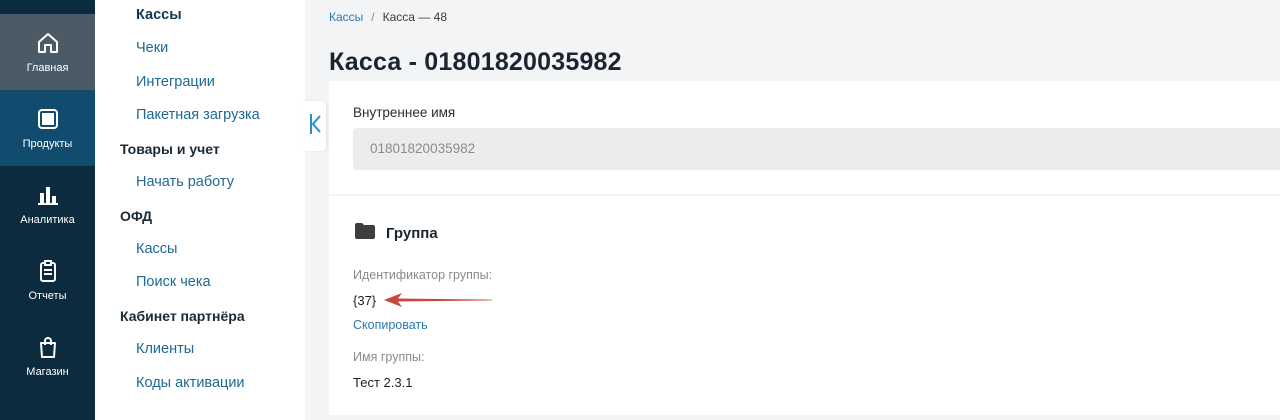  Describe the element at coordinates (156, 249) in the screenshot. I see `nav-item-ofd-registers: Кассы` at that location.